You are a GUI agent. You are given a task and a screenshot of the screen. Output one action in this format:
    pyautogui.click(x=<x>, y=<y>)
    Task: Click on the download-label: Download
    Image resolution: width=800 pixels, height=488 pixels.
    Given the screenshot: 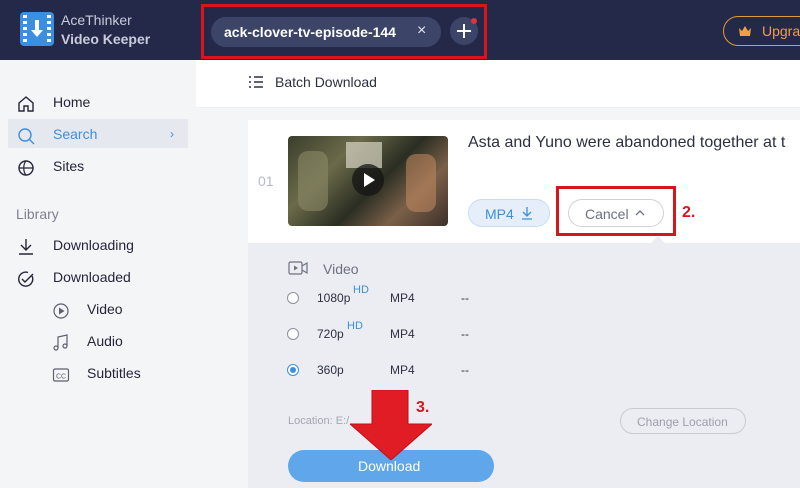 What is the action you would take?
    pyautogui.click(x=389, y=466)
    